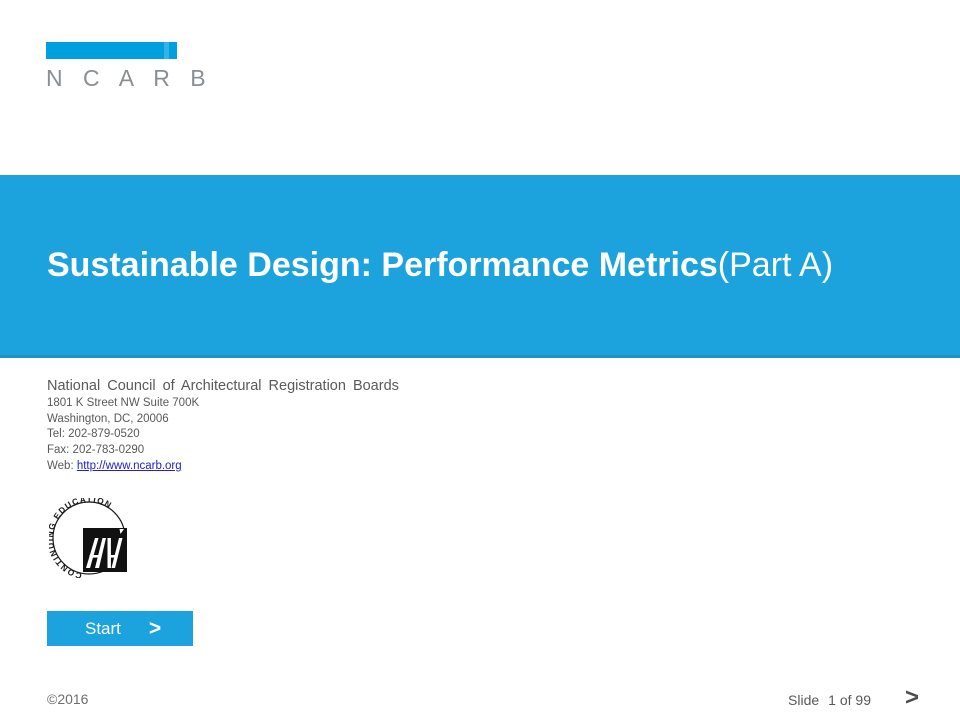 The width and height of the screenshot is (960, 720). Describe the element at coordinates (166, 50) in the screenshot. I see `logo-bar-notch` at that location.